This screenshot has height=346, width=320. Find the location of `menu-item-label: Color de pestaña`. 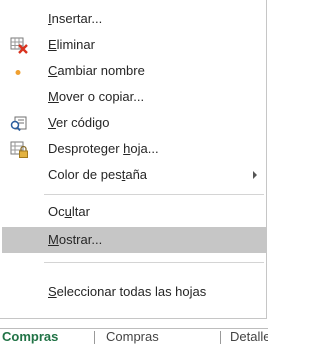

menu-item-label: Color de pestaña is located at coordinates (98, 174).